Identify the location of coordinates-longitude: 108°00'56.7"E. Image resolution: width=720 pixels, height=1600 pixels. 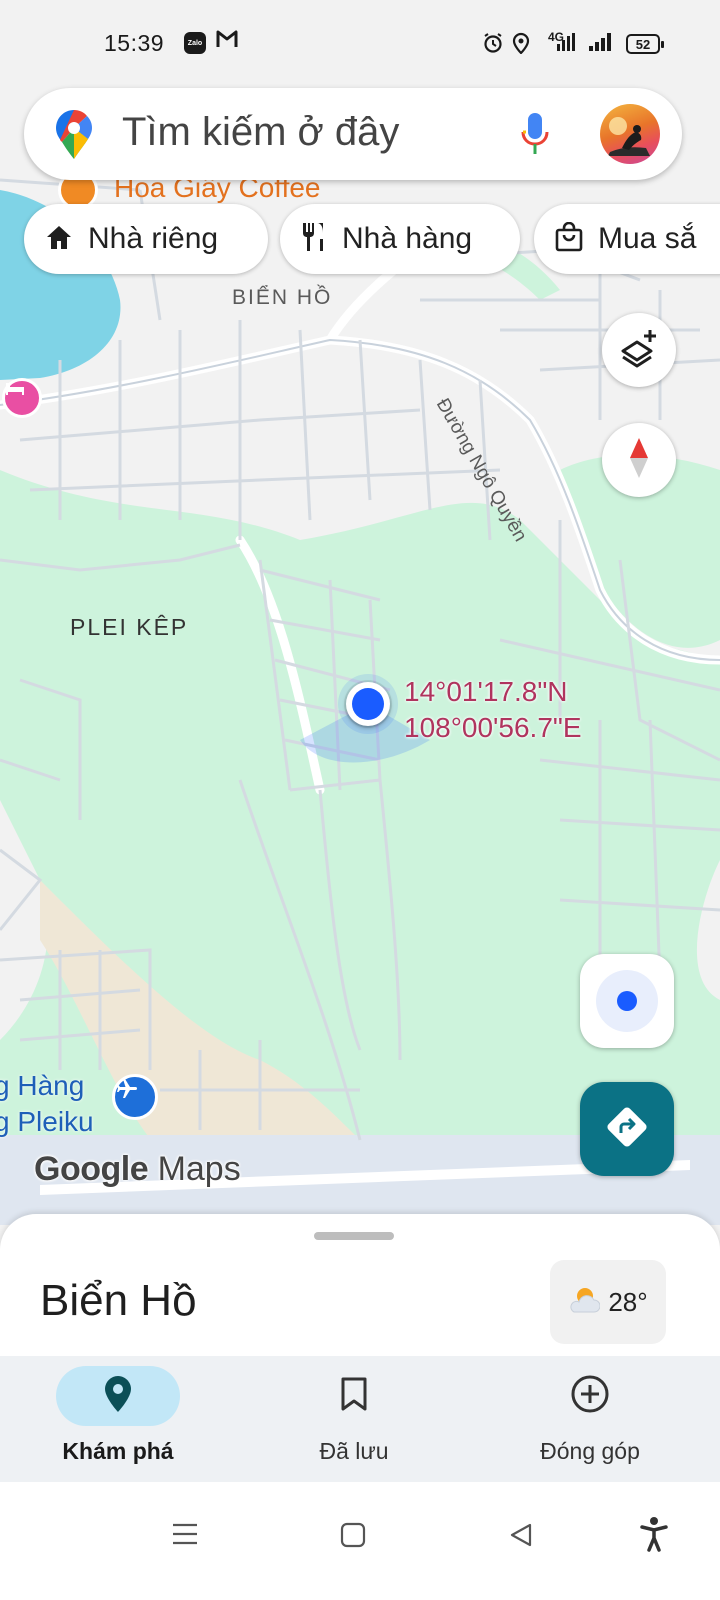
(493, 727).